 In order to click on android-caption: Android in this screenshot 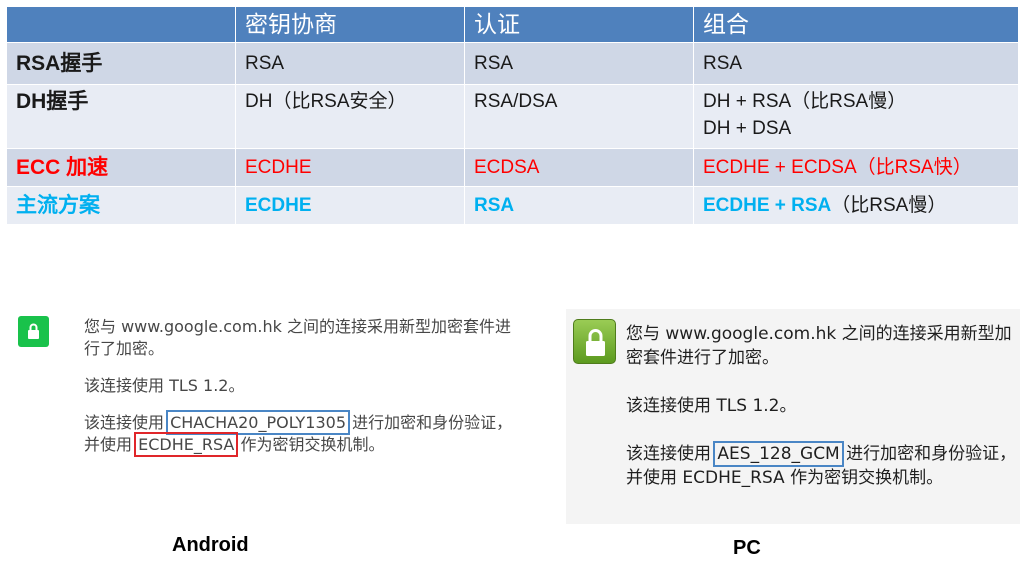, I will do `click(210, 545)`.